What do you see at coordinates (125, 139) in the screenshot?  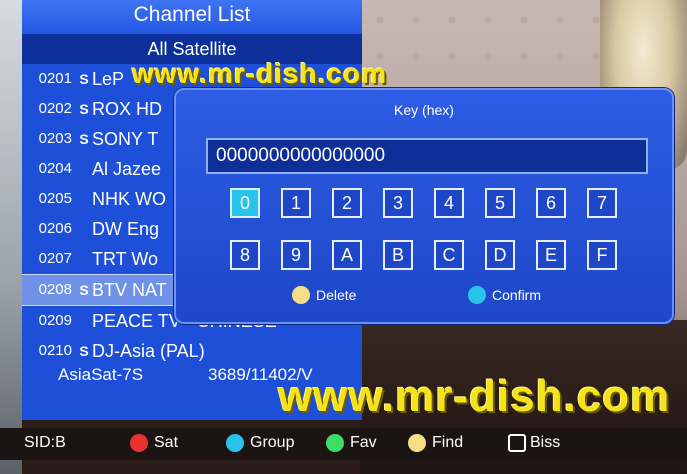 I see `channel-name: SONY T` at bounding box center [125, 139].